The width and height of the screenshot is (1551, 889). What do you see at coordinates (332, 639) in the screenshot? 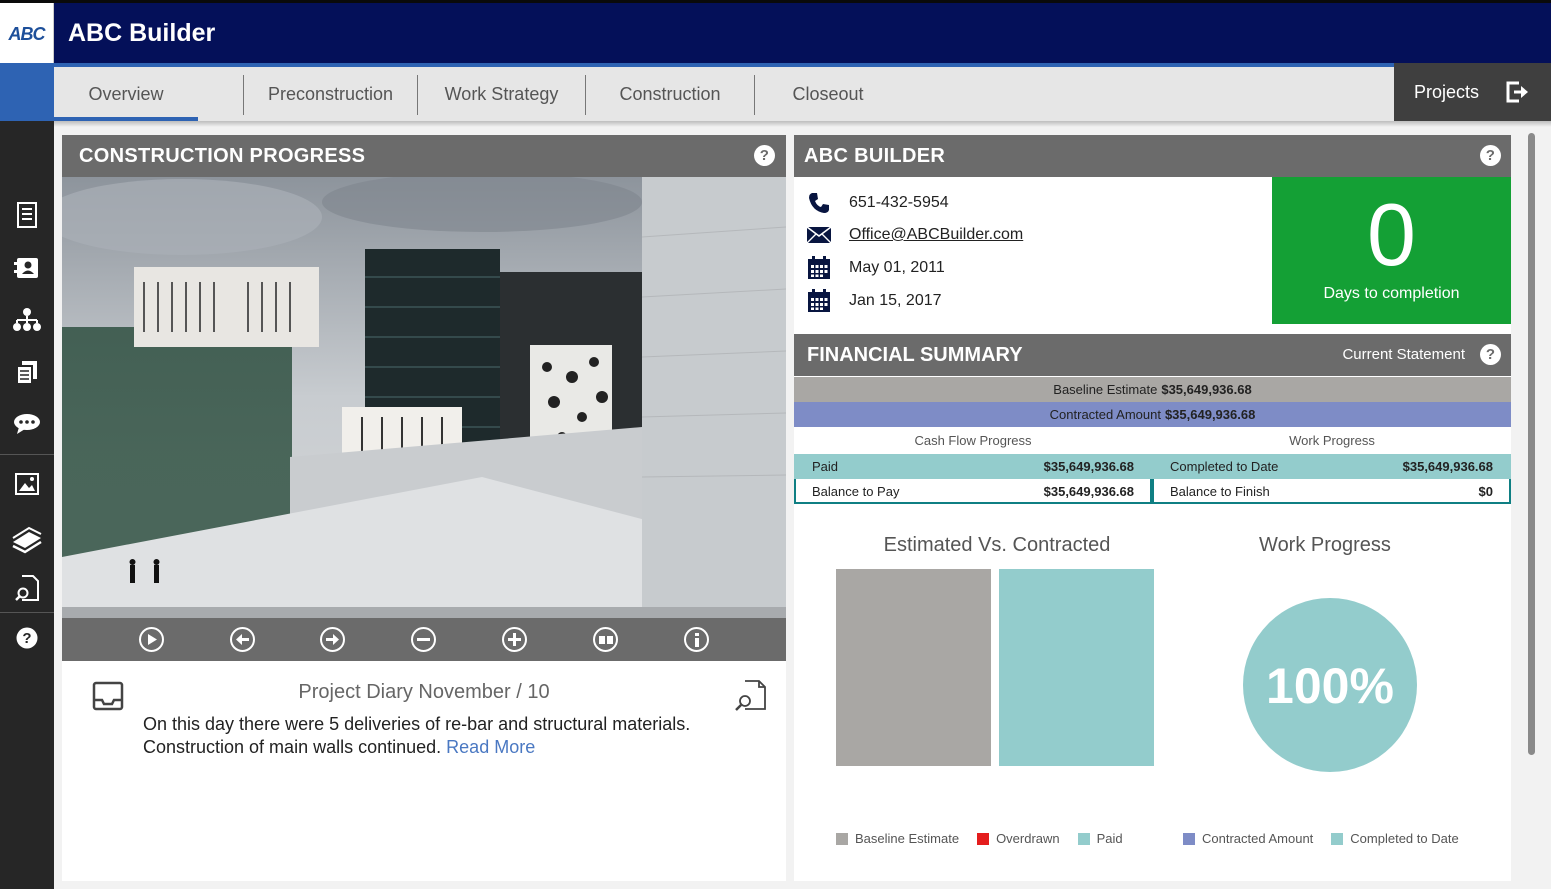
I see `next-icon` at bounding box center [332, 639].